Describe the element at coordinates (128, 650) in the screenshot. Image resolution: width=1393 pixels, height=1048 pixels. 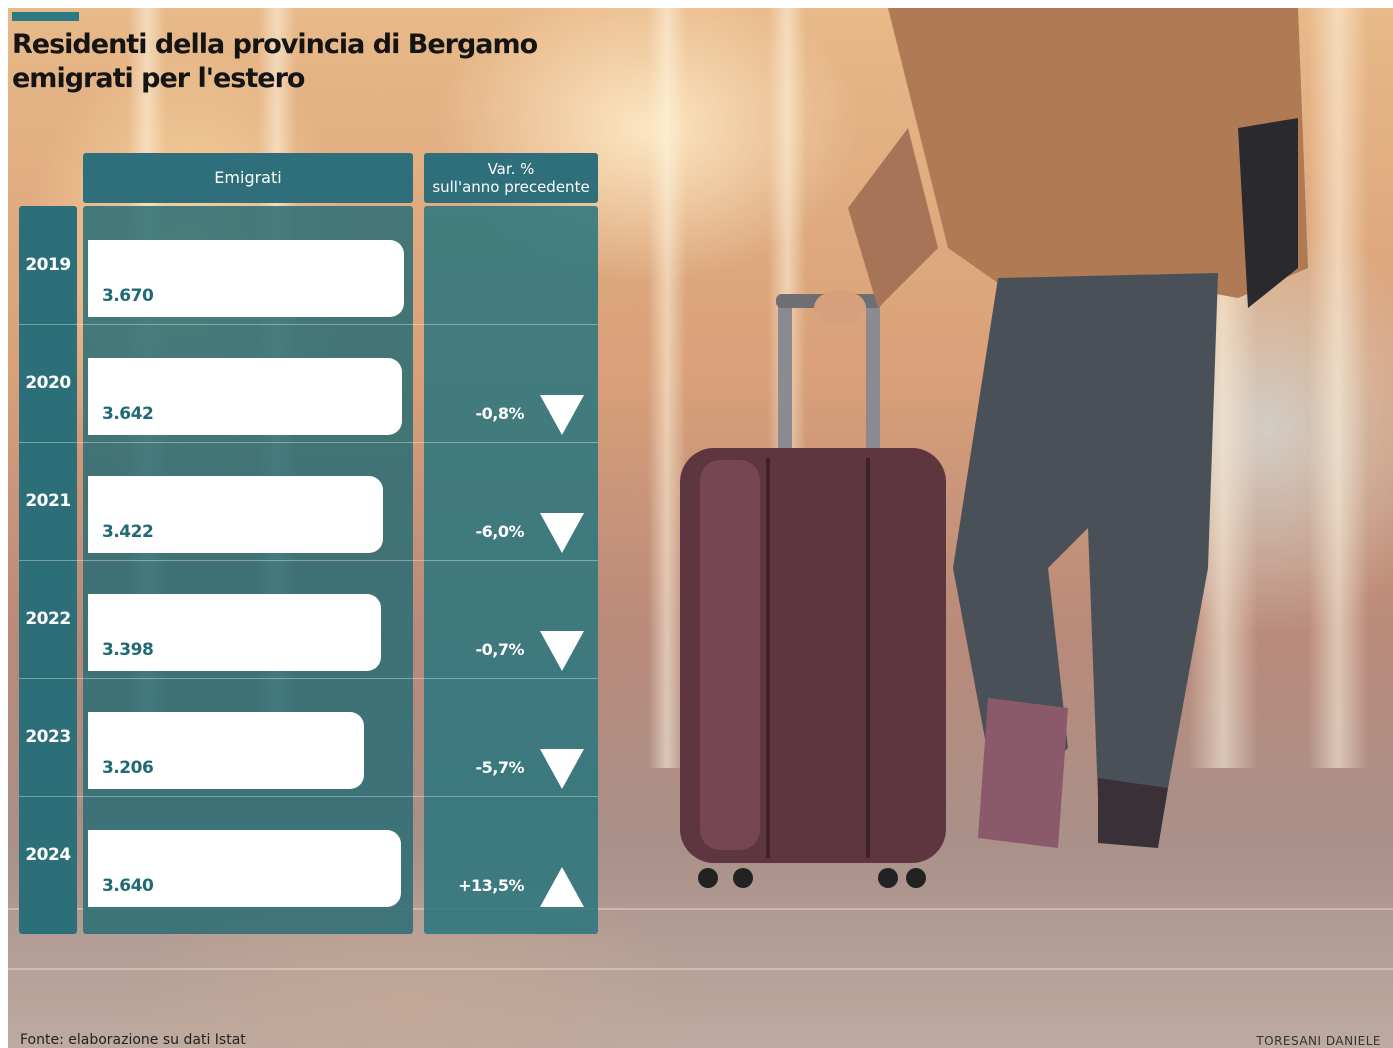
I see `value-label-2022: 3.398` at that location.